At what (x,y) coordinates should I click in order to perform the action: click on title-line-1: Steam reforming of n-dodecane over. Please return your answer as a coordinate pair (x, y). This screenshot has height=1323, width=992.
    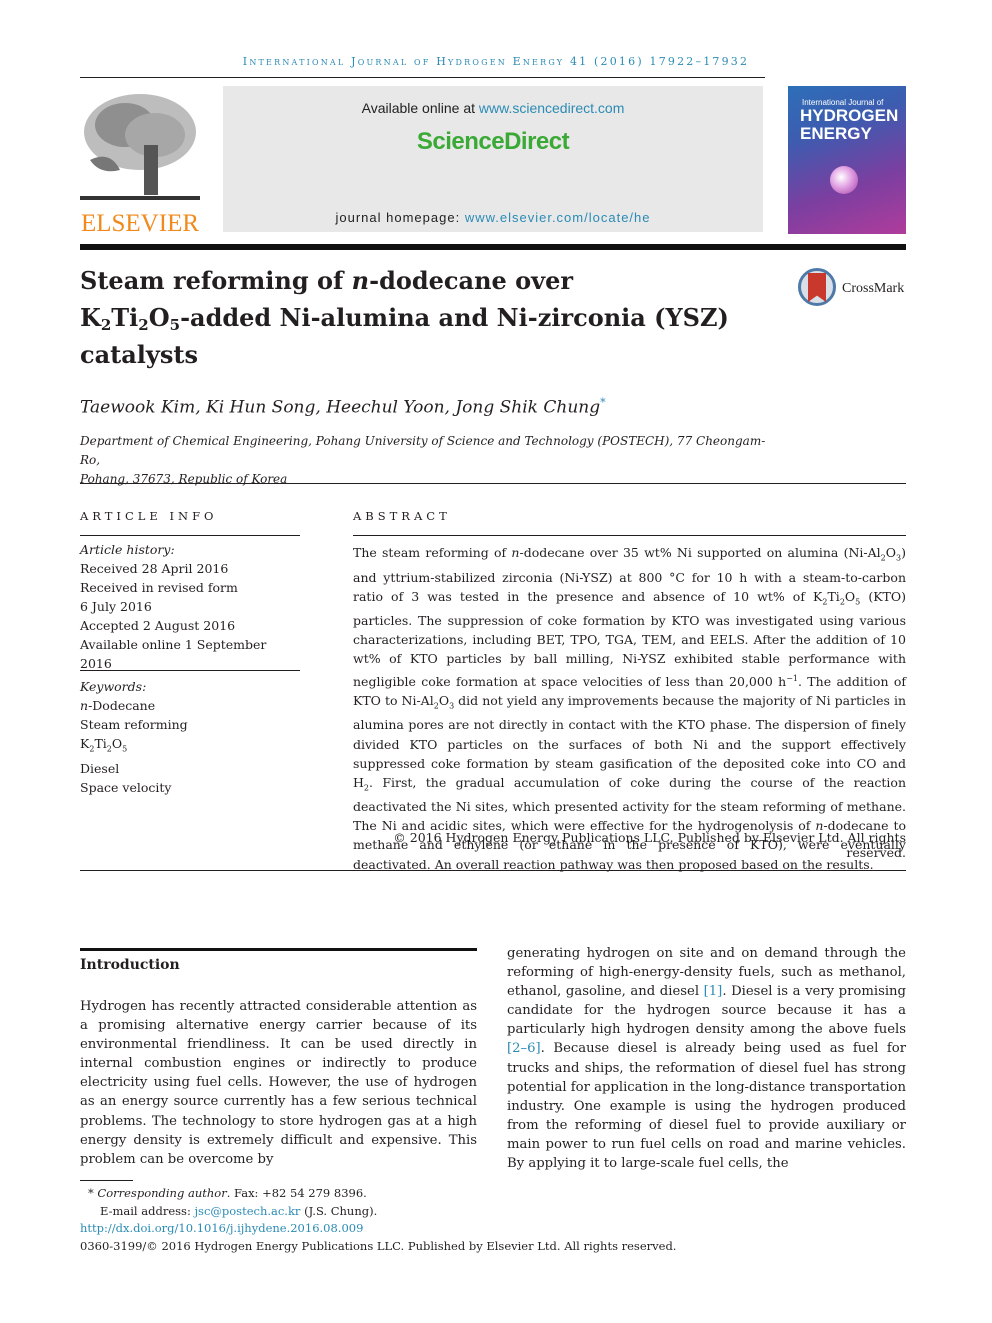
    Looking at the image, I should click on (420, 280).